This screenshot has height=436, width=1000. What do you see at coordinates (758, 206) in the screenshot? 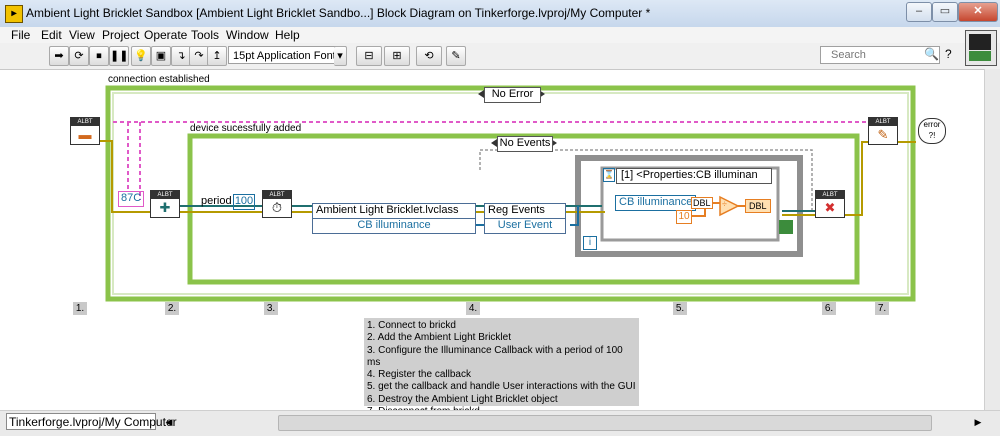
I see `dbl-indicator: DBL` at bounding box center [758, 206].